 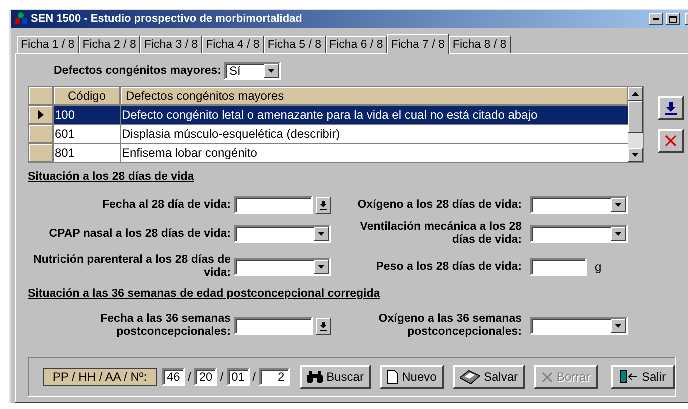 I want to click on table-cell: 100, so click(x=87, y=115).